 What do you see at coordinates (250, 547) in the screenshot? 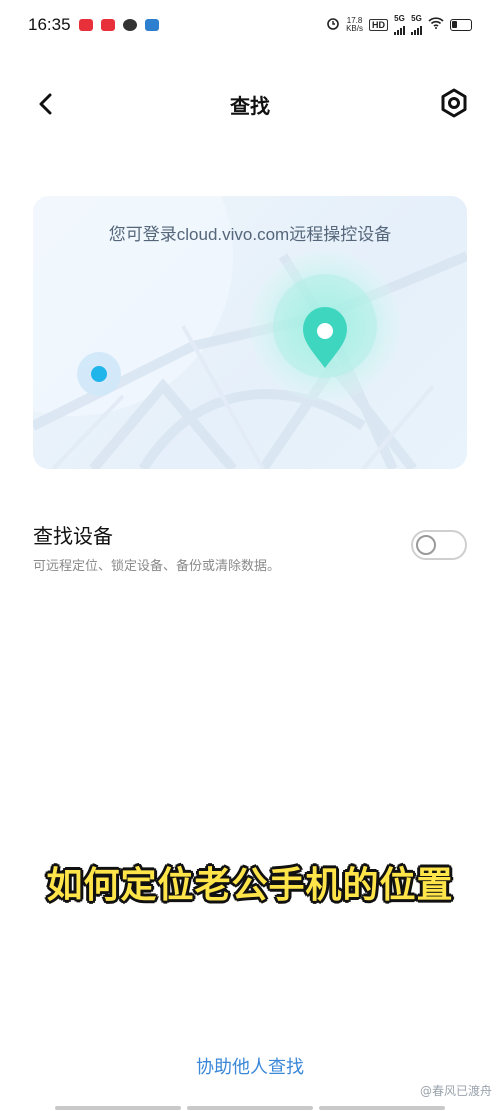
I see `find-device-setting: 查找设备 可远程定位、锁定设备、备份或清除数据。` at bounding box center [250, 547].